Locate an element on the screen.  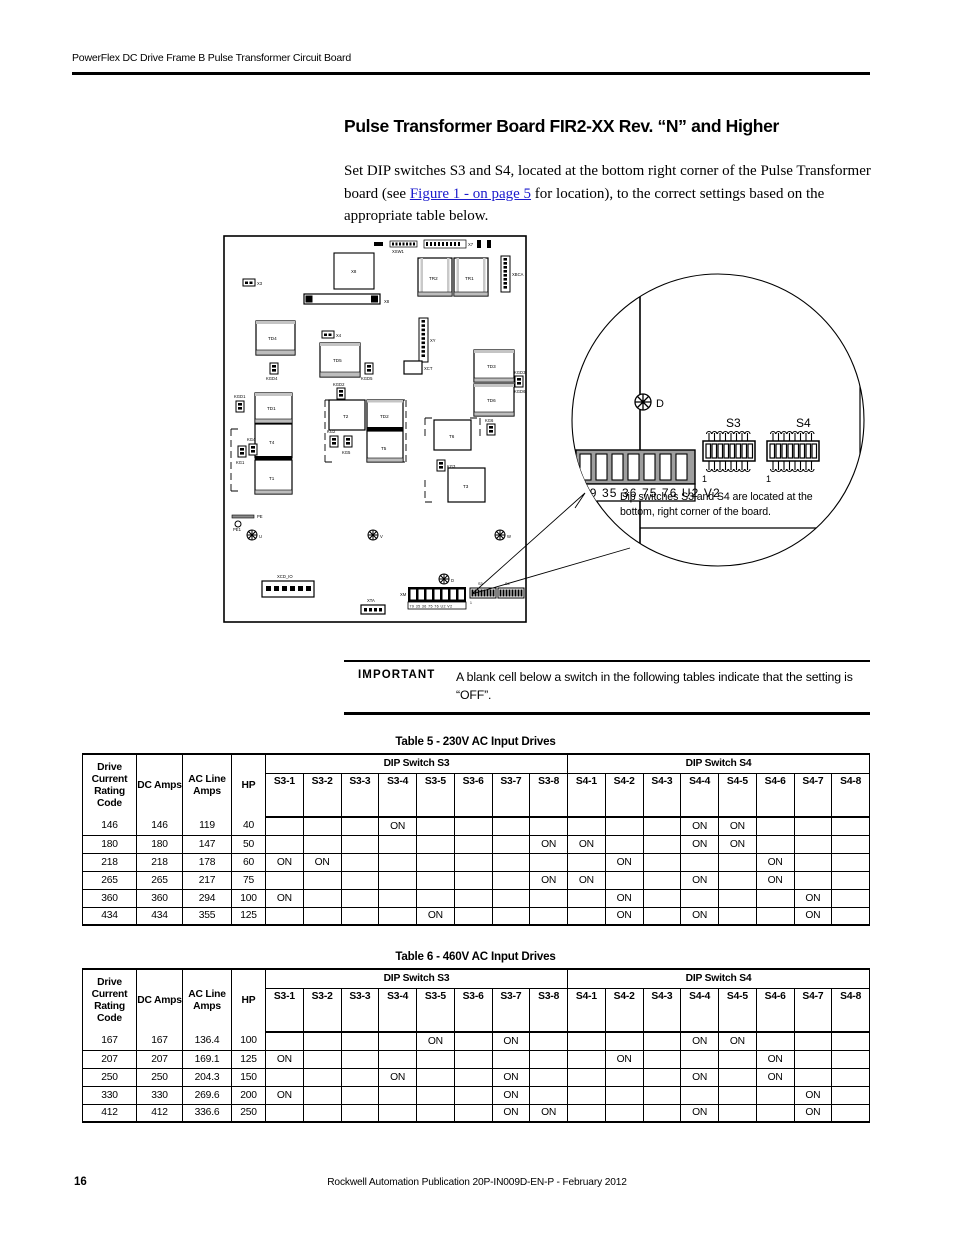
svg-text: T5 is located at coordinates (384, 448).